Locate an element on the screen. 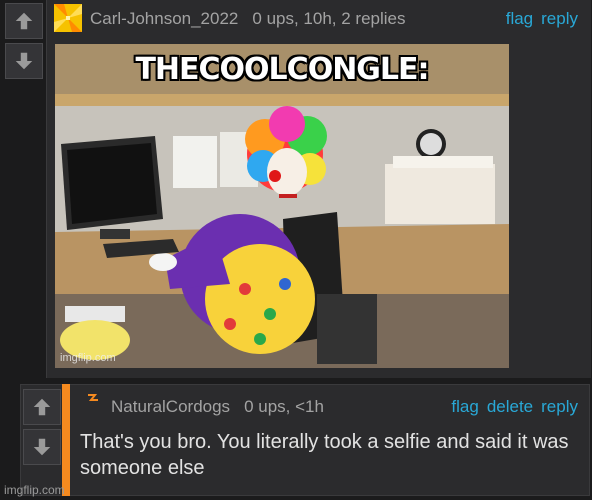 The height and width of the screenshot is (500, 592). lightning-icon is located at coordinates (93, 397).